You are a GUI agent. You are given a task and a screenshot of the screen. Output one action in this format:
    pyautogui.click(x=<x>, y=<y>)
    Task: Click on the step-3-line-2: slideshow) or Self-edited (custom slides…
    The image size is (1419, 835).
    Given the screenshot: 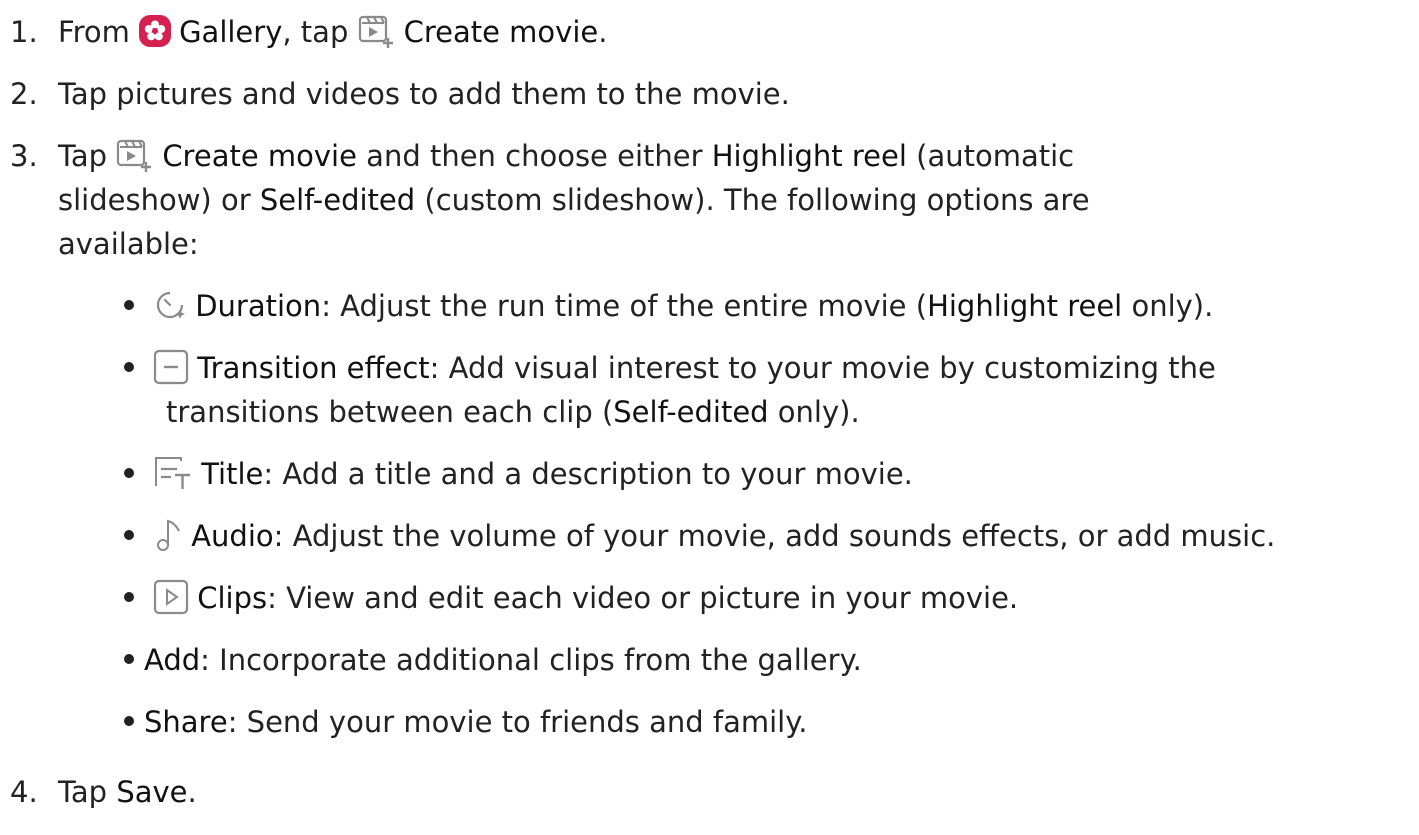 What is the action you would take?
    pyautogui.click(x=574, y=200)
    